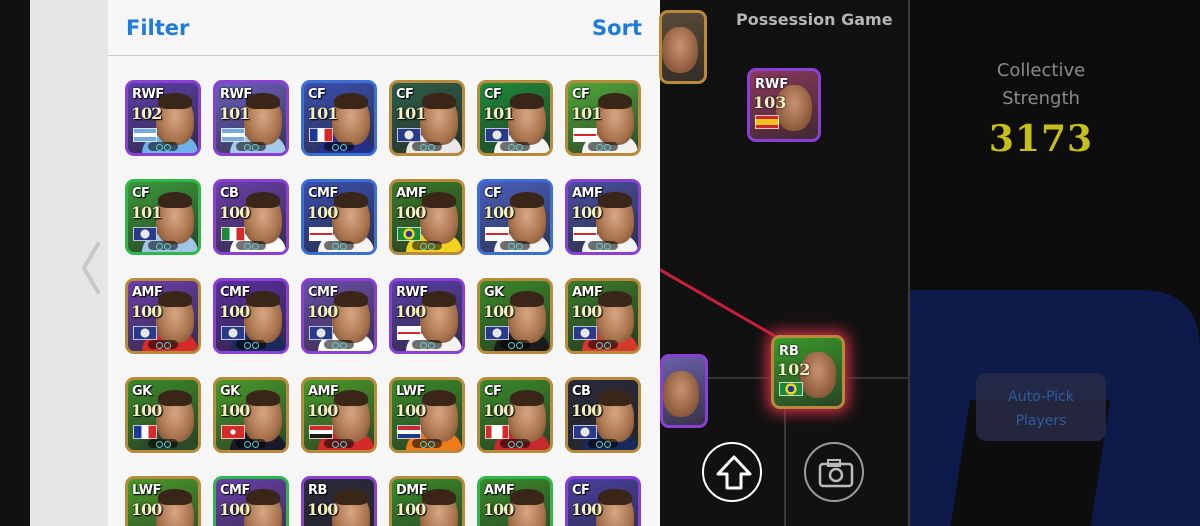 The width and height of the screenshot is (1200, 526). Describe the element at coordinates (236, 94) in the screenshot. I see `card-position: RWF` at that location.